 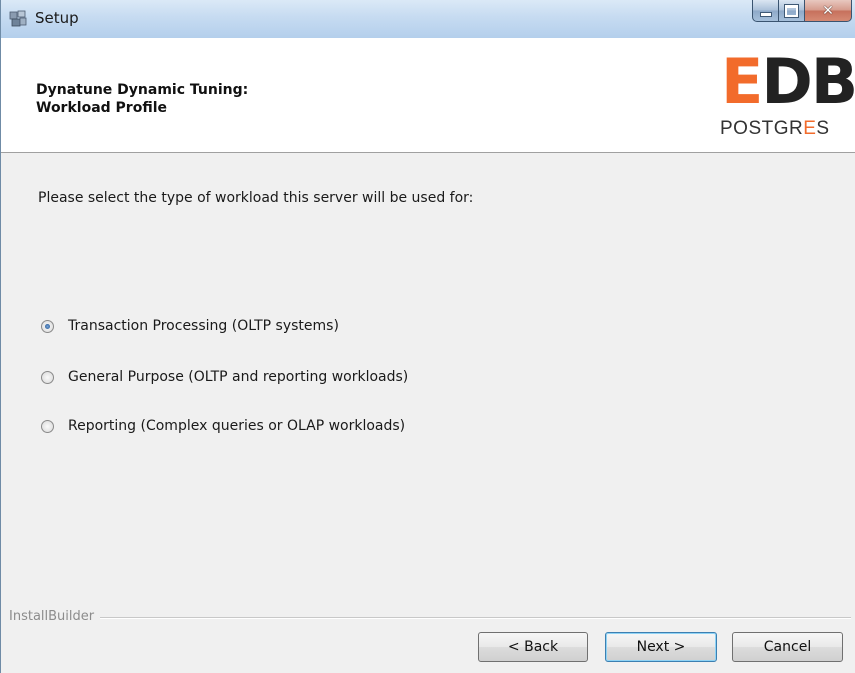 I want to click on page-title-line1: Dynatune Dynamic Tuning:, so click(x=142, y=90).